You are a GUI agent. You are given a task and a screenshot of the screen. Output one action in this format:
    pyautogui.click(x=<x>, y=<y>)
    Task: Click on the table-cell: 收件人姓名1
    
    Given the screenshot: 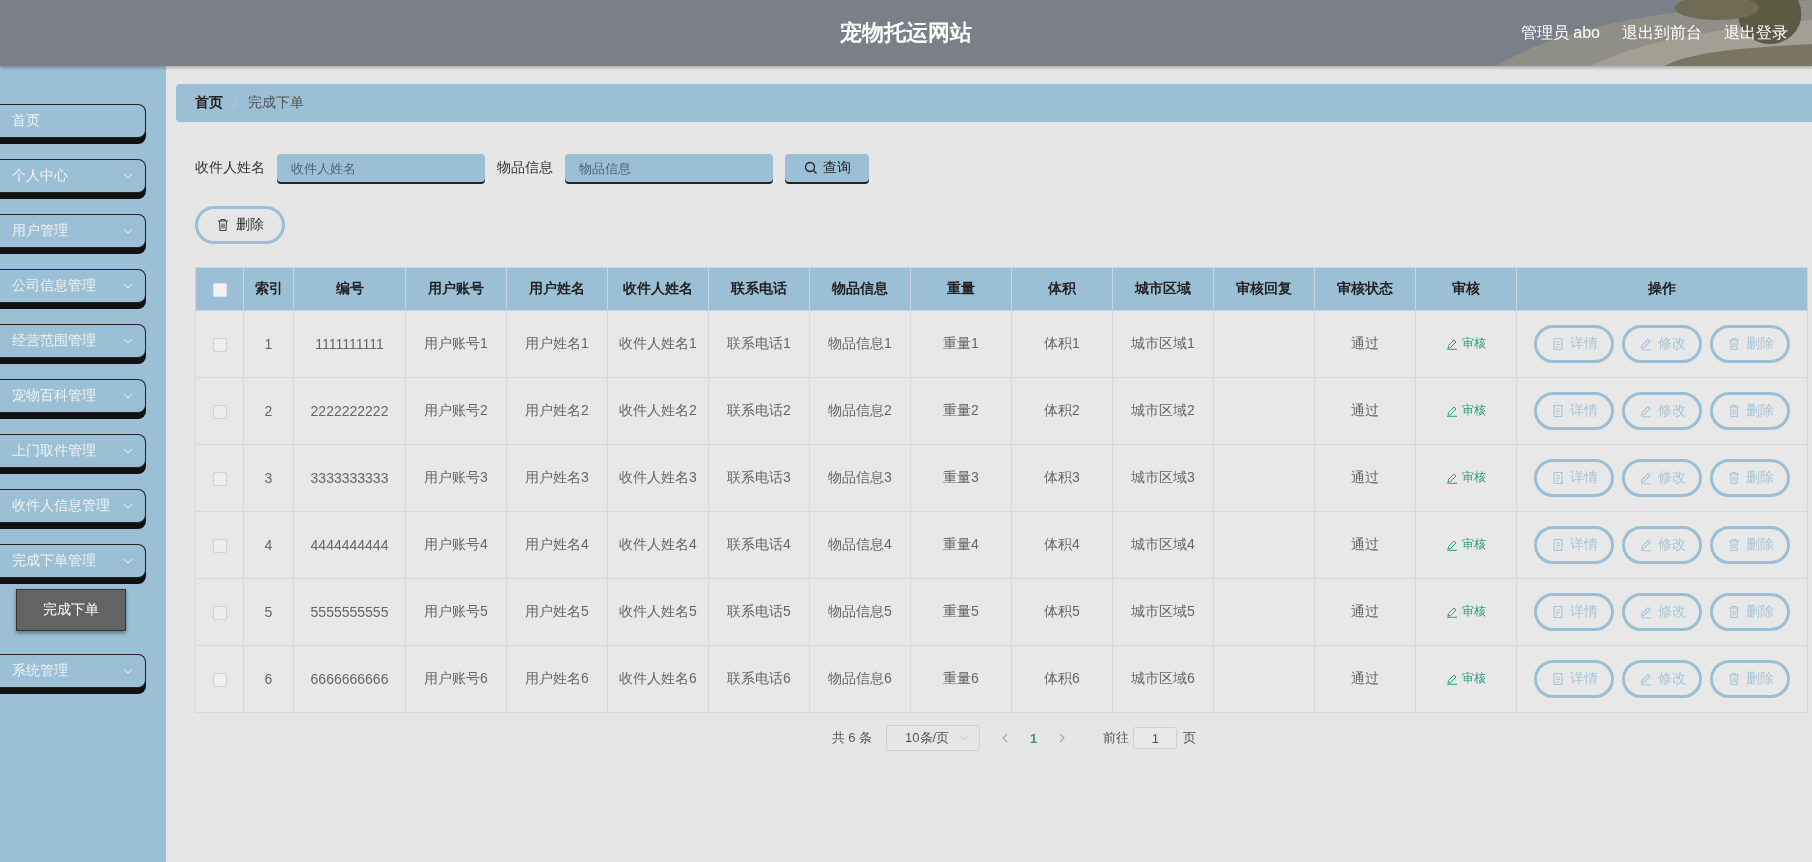 What is the action you would take?
    pyautogui.click(x=658, y=344)
    